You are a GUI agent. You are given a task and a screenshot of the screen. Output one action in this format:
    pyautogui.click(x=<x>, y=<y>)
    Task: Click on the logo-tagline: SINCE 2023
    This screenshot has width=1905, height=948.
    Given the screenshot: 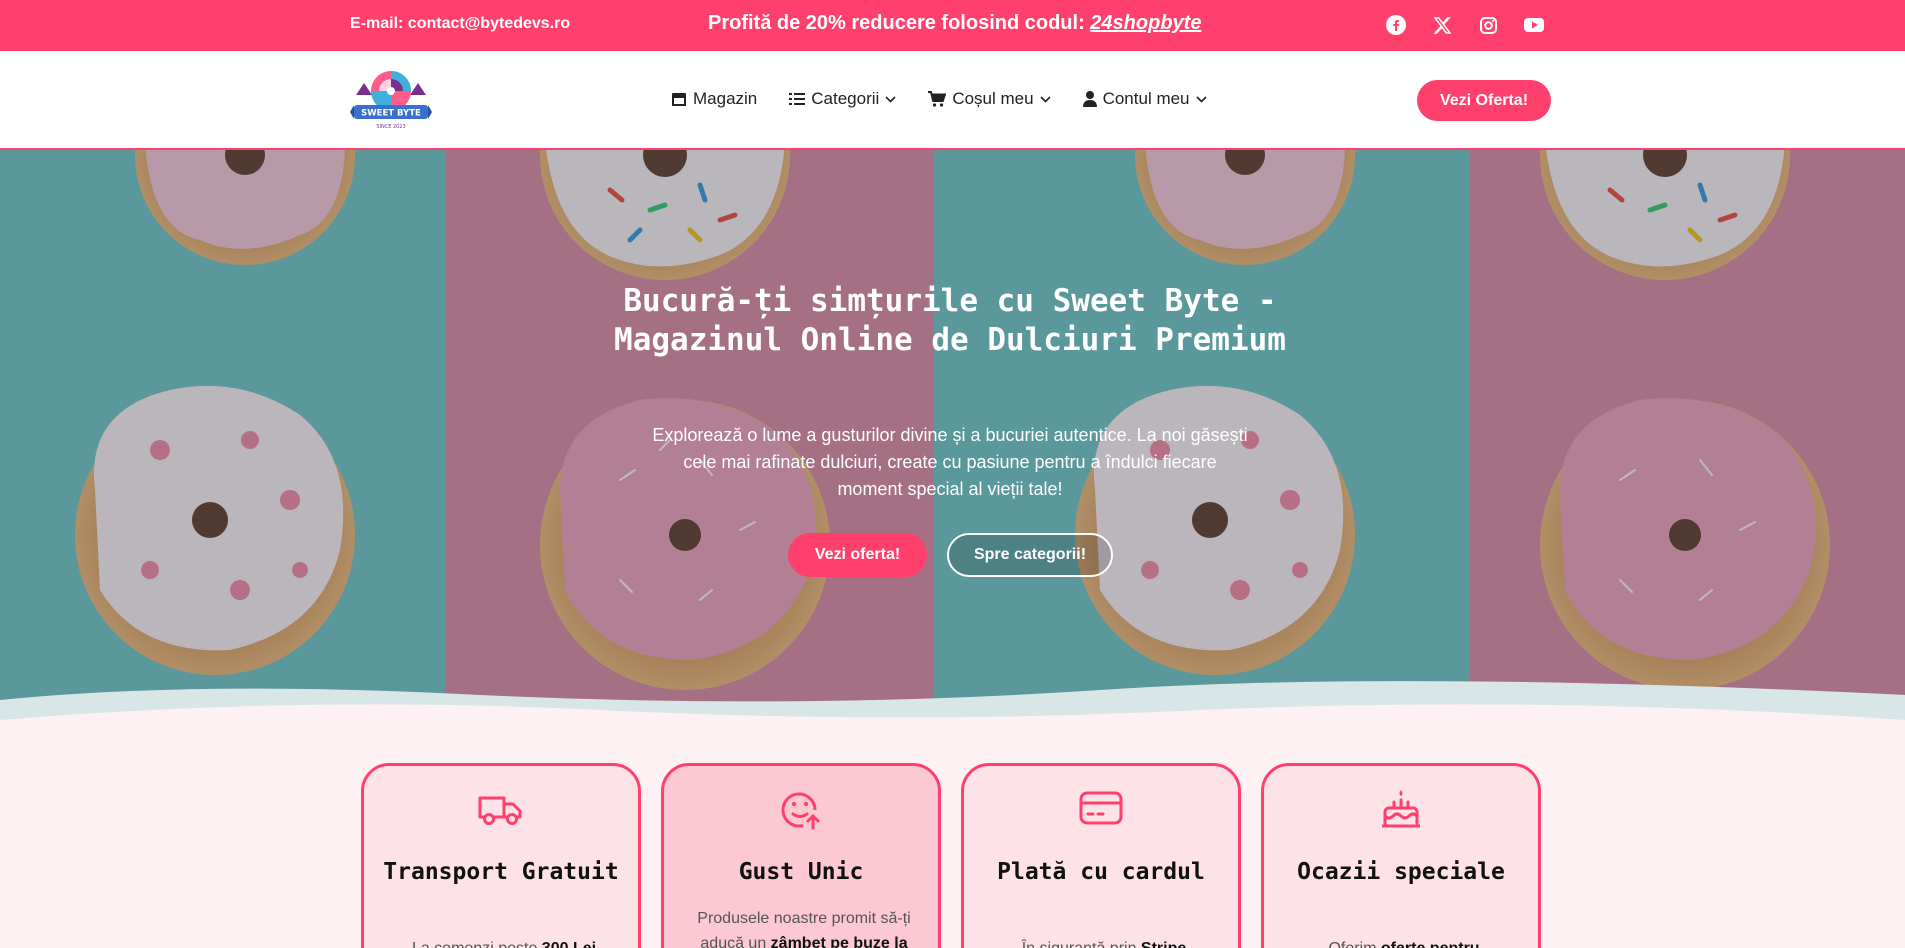 What is the action you would take?
    pyautogui.click(x=390, y=127)
    